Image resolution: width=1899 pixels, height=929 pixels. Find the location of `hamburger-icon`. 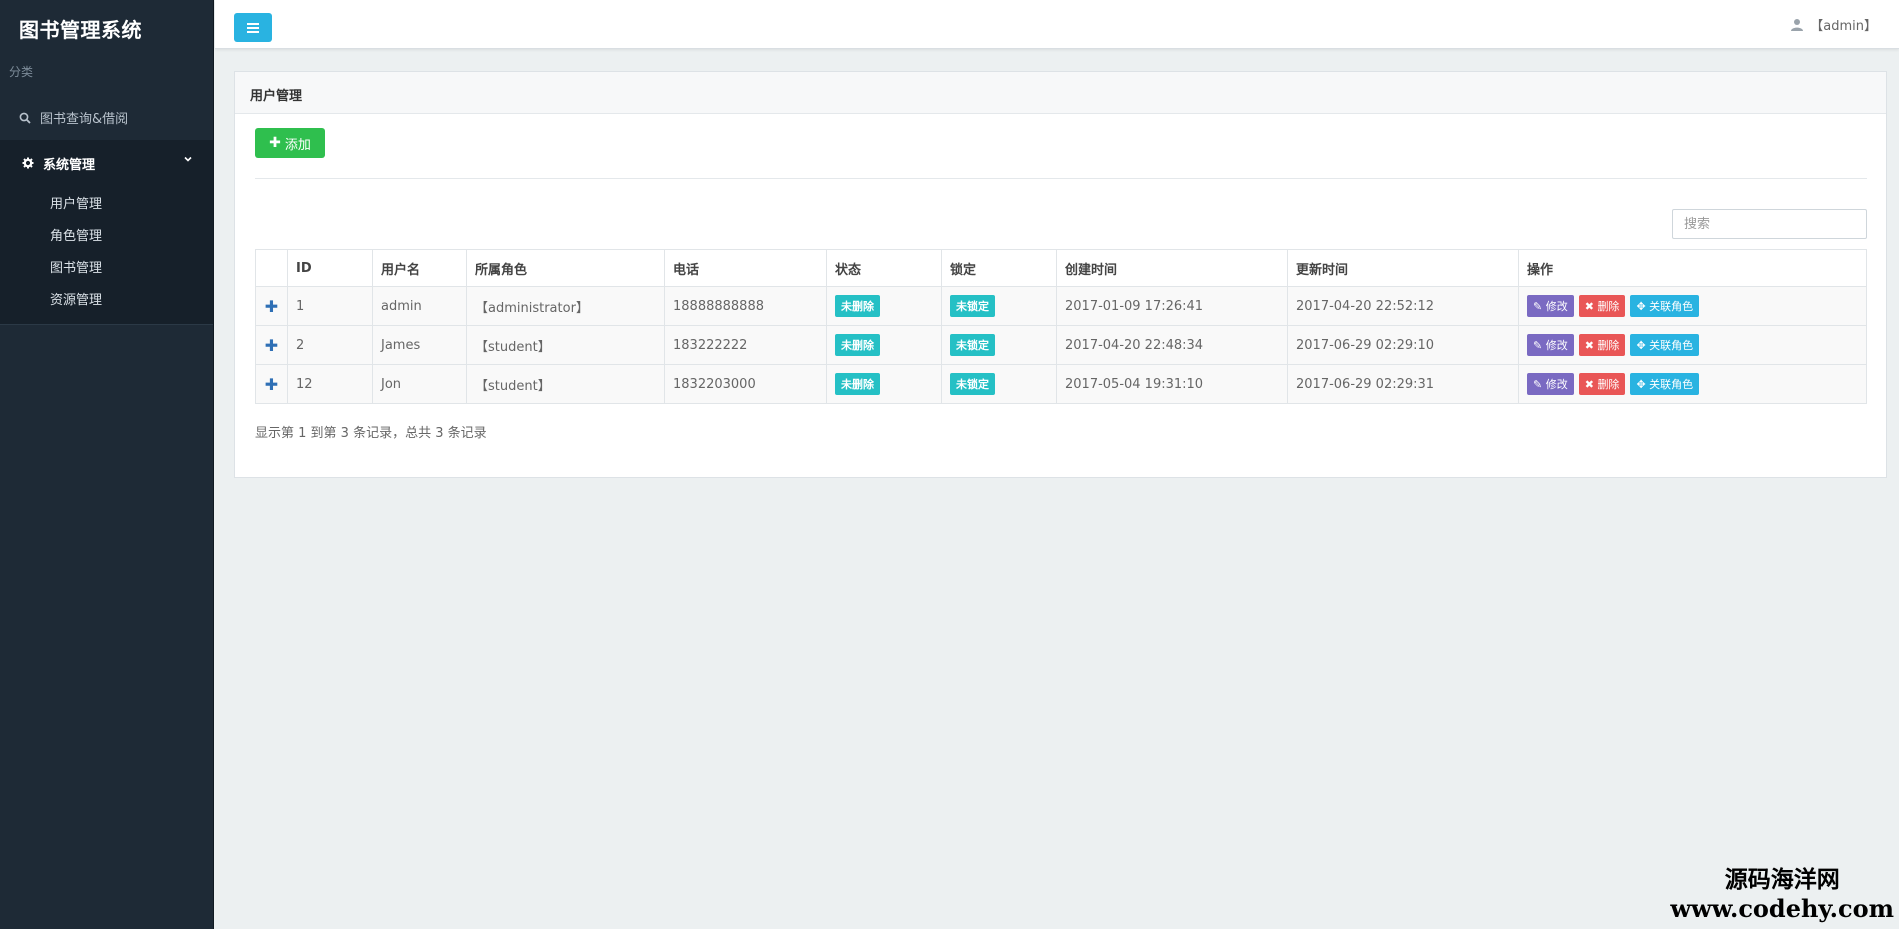

hamburger-icon is located at coordinates (253, 23).